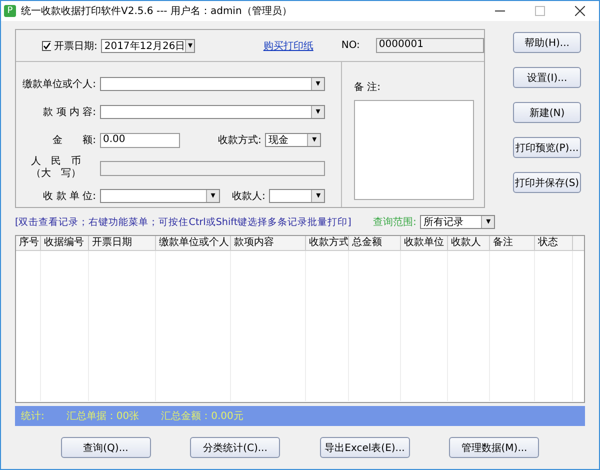 This screenshot has height=470, width=600. I want to click on item-label: 款 项 内 容:, so click(69, 112).